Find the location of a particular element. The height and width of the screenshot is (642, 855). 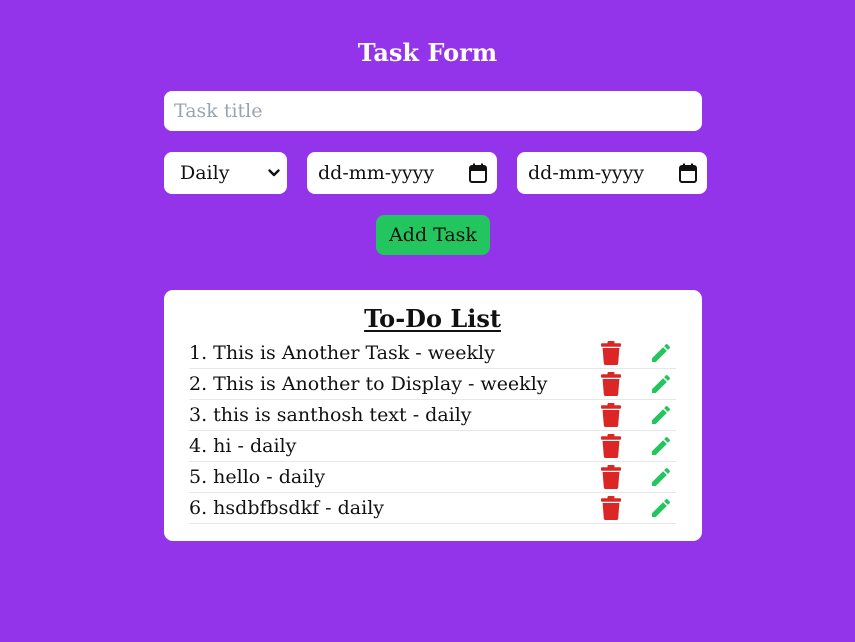

task-title-input is located at coordinates (433, 111).